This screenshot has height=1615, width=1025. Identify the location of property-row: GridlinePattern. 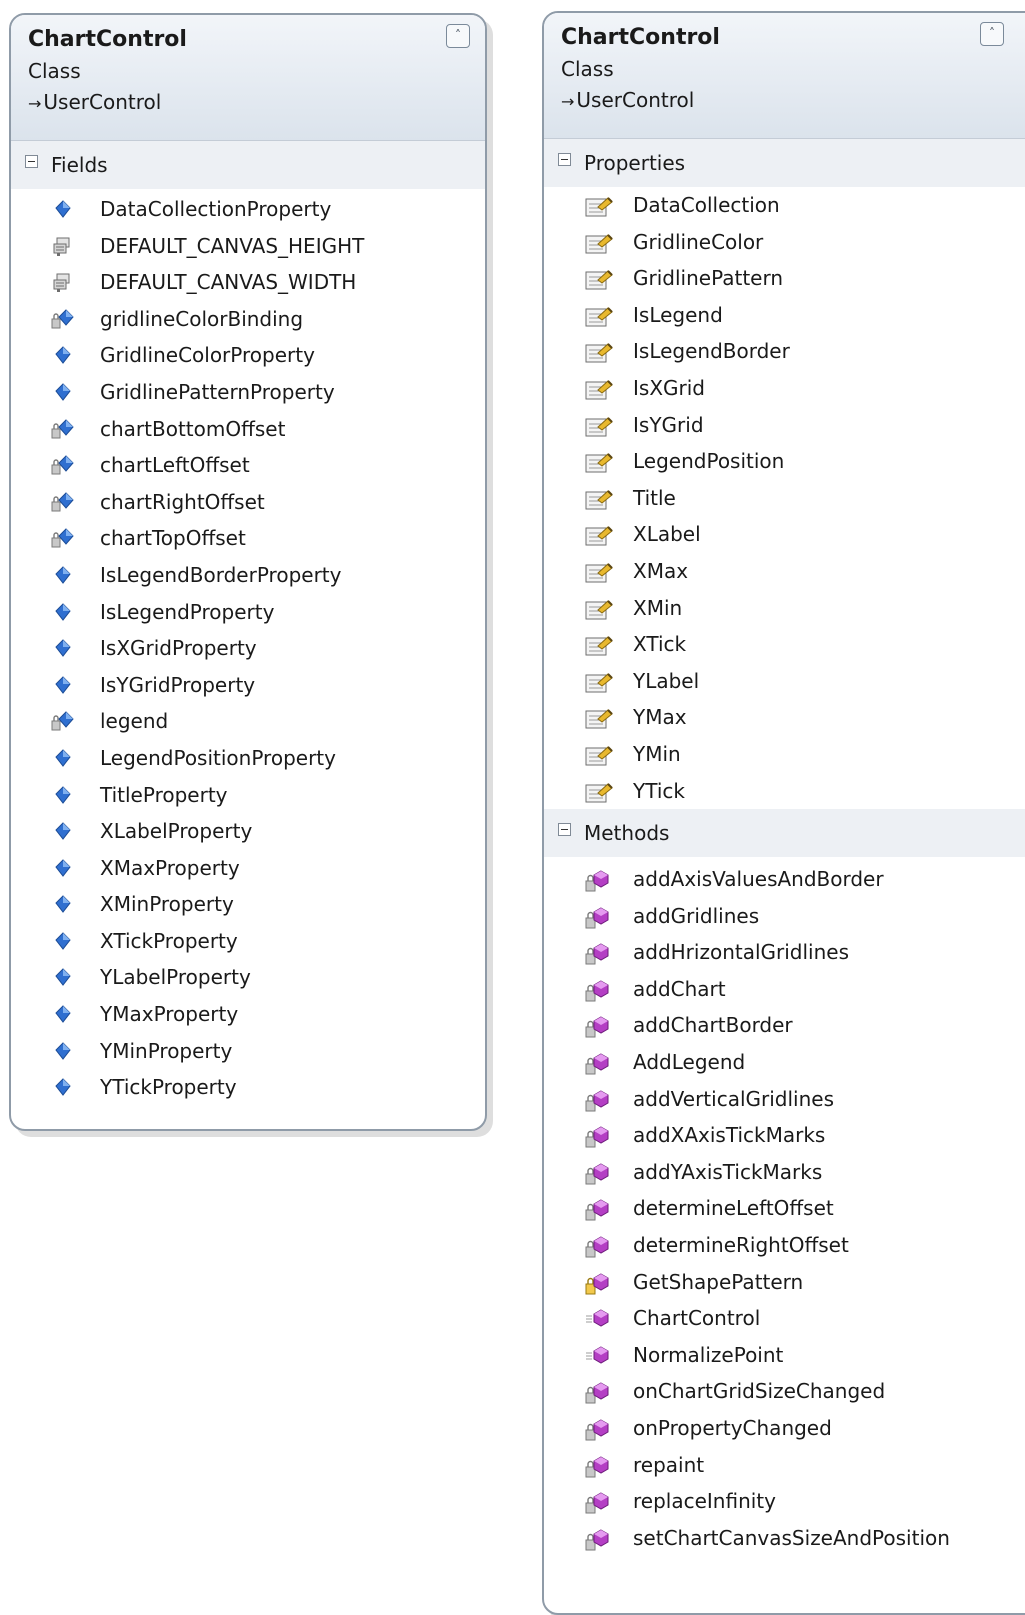
(784, 278).